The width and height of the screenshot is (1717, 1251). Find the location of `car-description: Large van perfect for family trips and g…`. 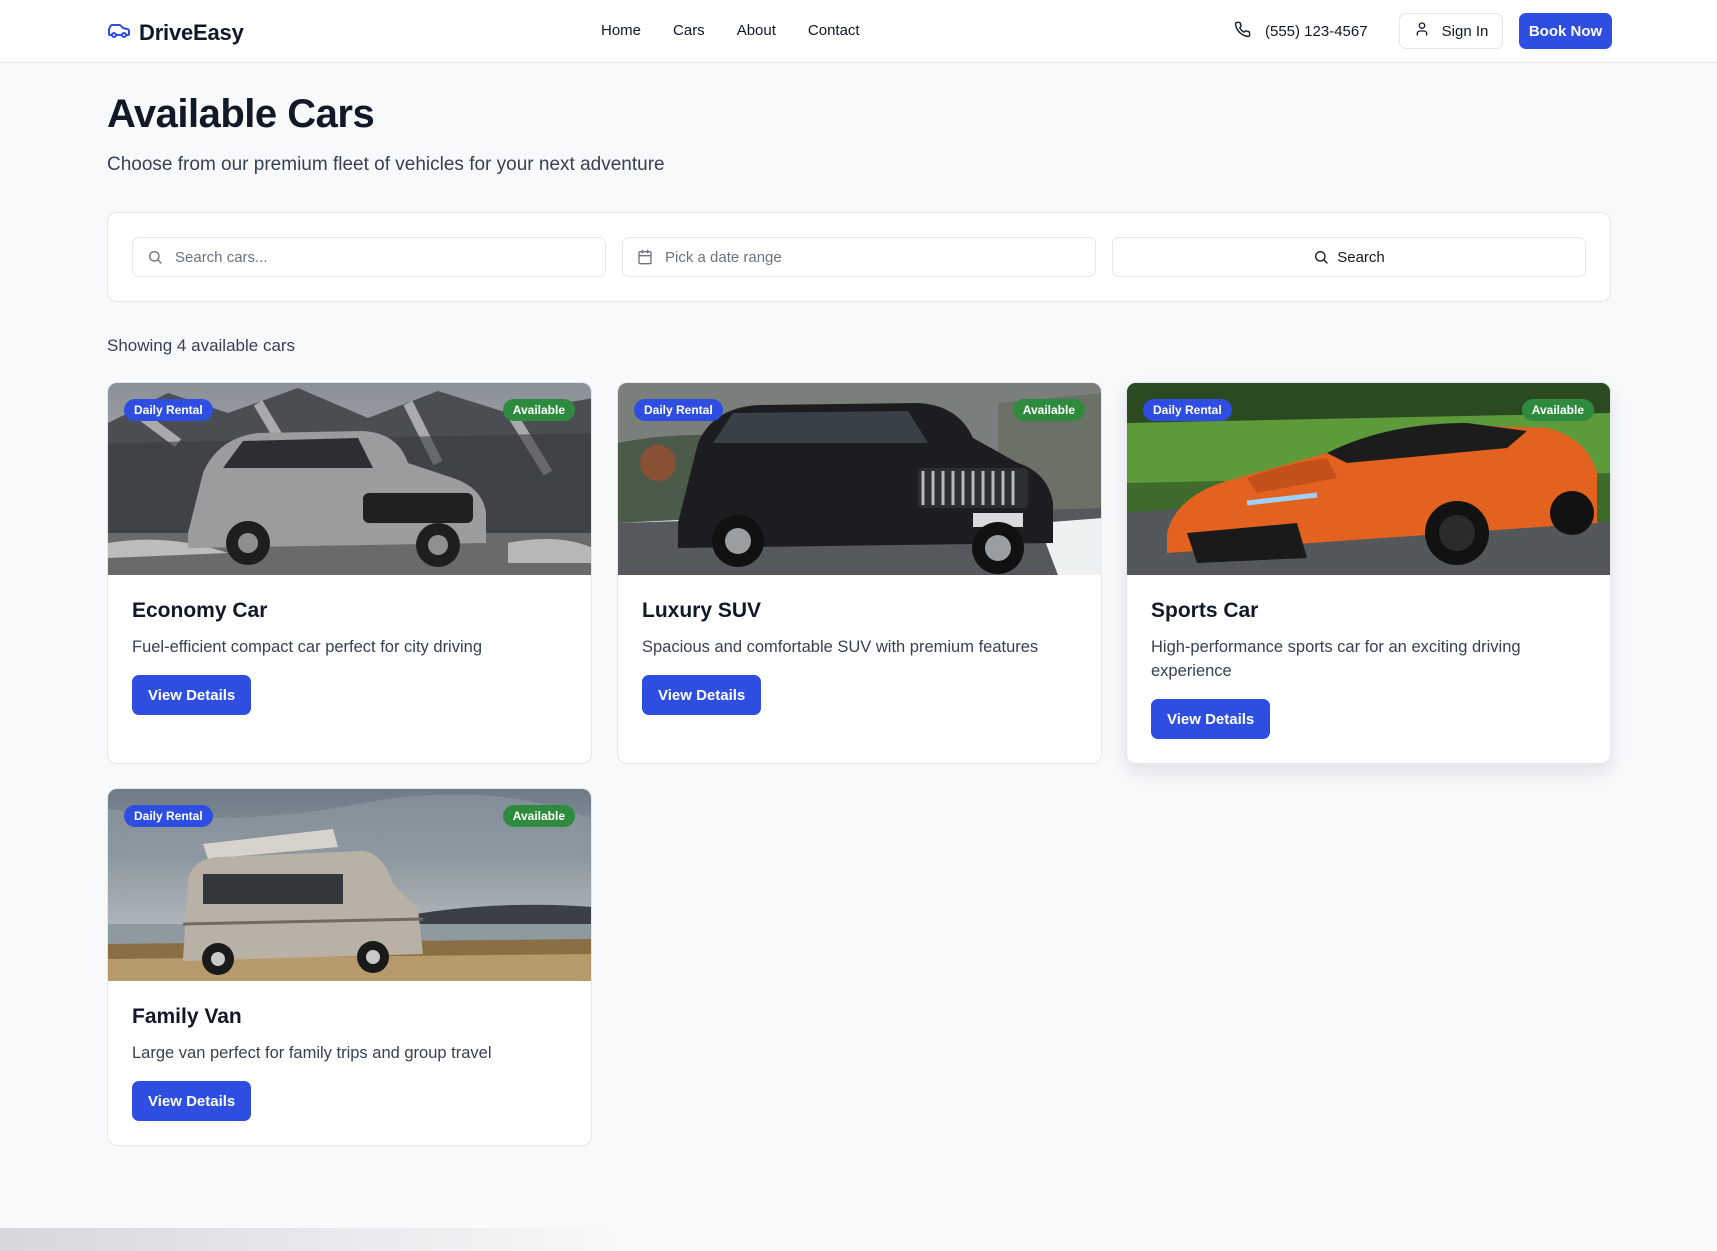

car-description: Large van perfect for family trips and g… is located at coordinates (312, 1053).